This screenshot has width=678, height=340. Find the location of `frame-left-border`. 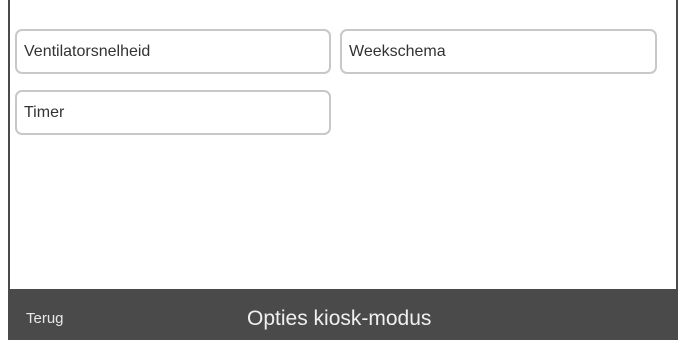

frame-left-border is located at coordinates (9, 144).